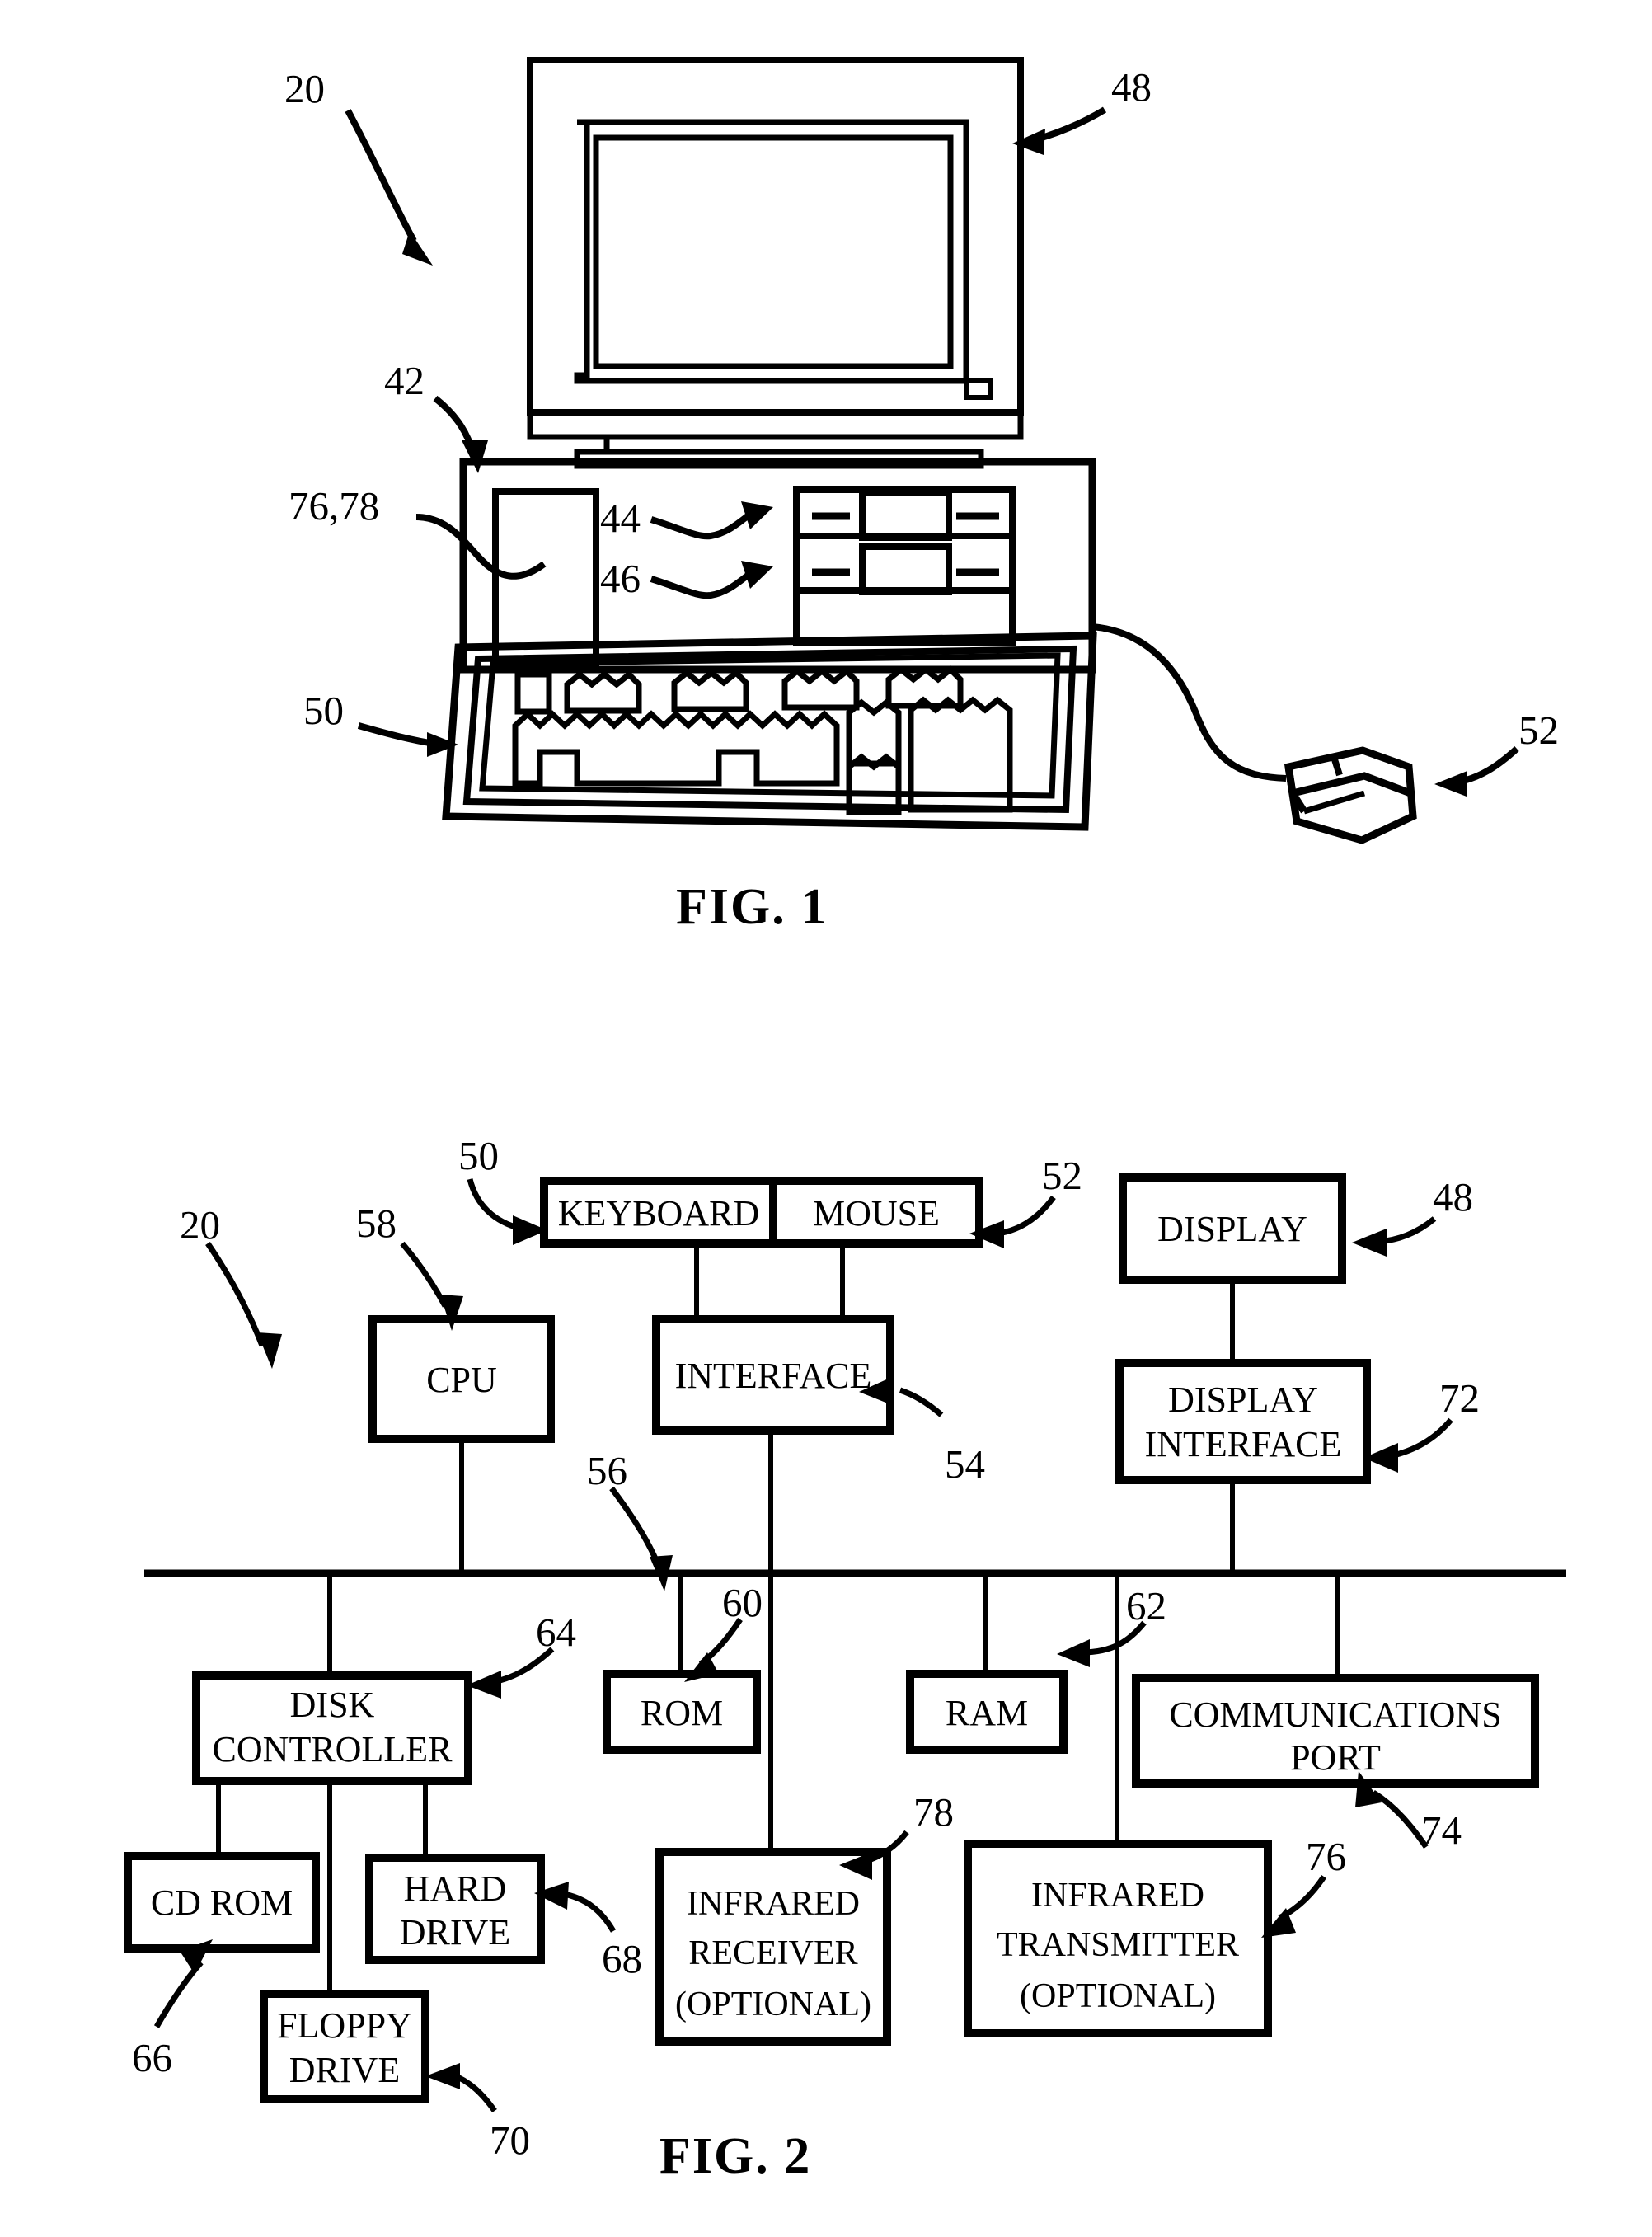 This screenshot has height=2237, width=1652. I want to click on callout-72-fig2: 72, so click(1459, 1398).